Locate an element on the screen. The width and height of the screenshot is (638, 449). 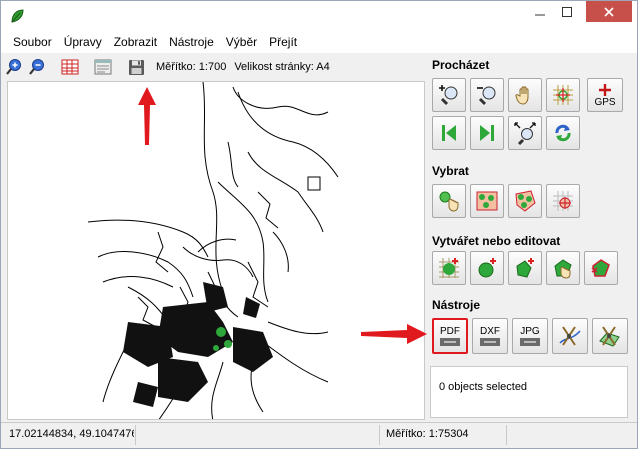
select-polygon-button is located at coordinates (525, 201).